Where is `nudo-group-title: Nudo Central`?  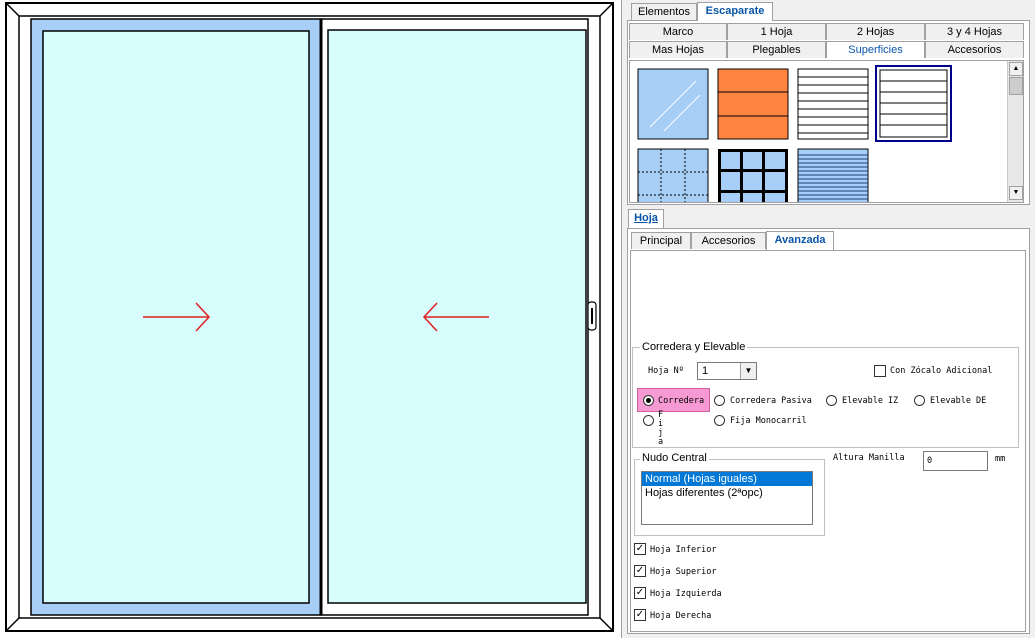
nudo-group-title: Nudo Central is located at coordinates (674, 458).